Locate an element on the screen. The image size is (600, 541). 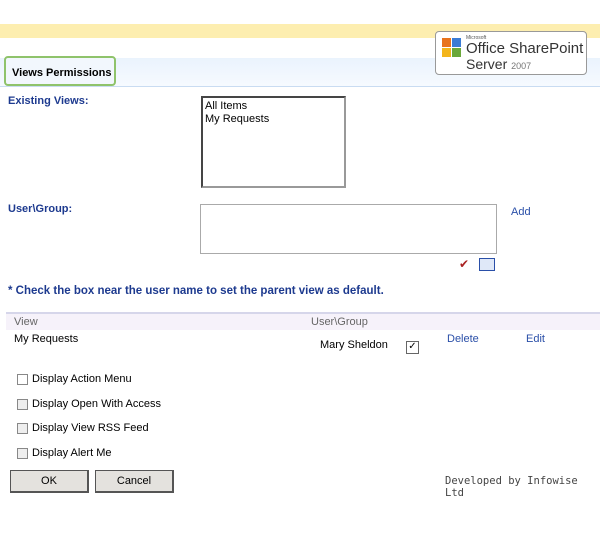
list-item: My Requests is located at coordinates (273, 119).